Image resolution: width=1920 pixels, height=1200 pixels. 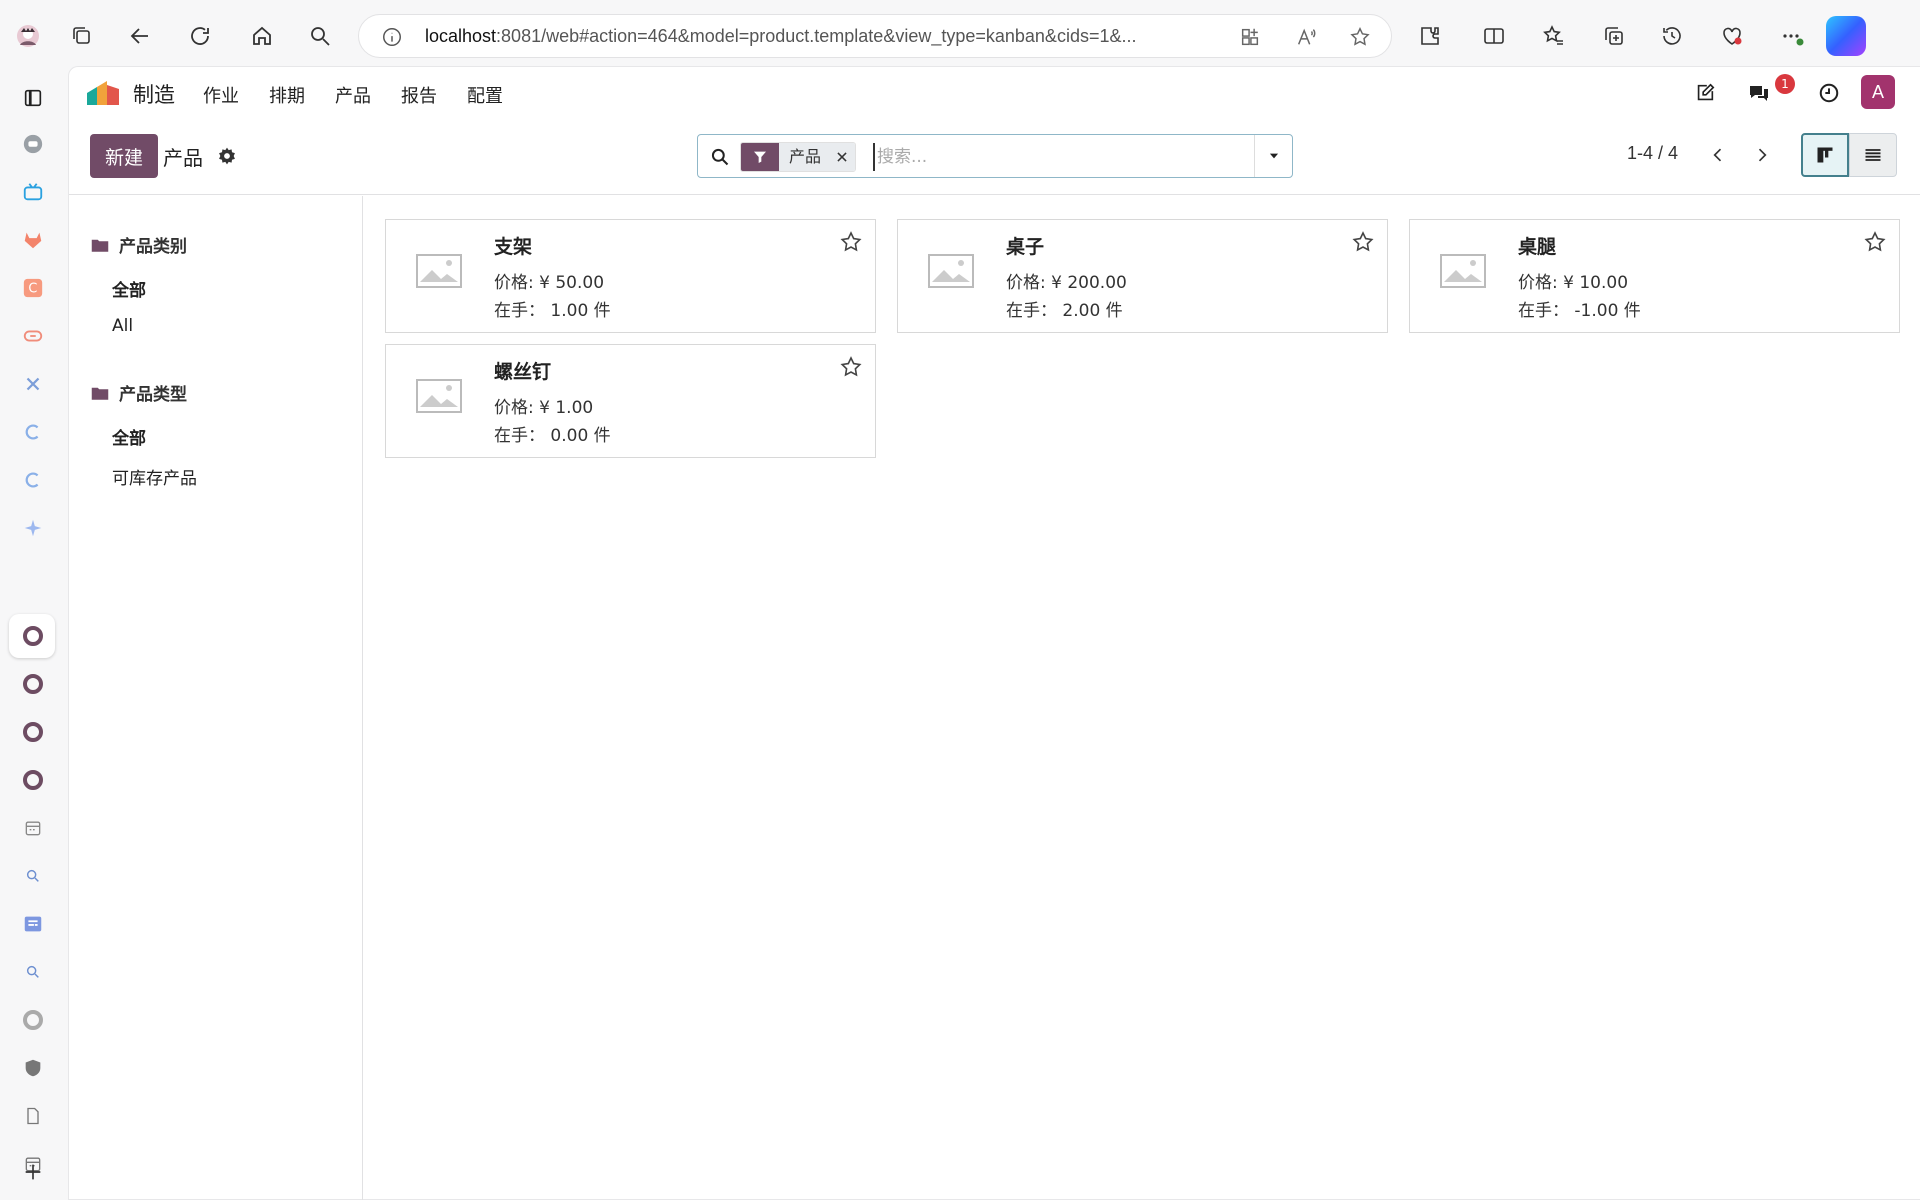 I want to click on list-icon, so click(x=1873, y=155).